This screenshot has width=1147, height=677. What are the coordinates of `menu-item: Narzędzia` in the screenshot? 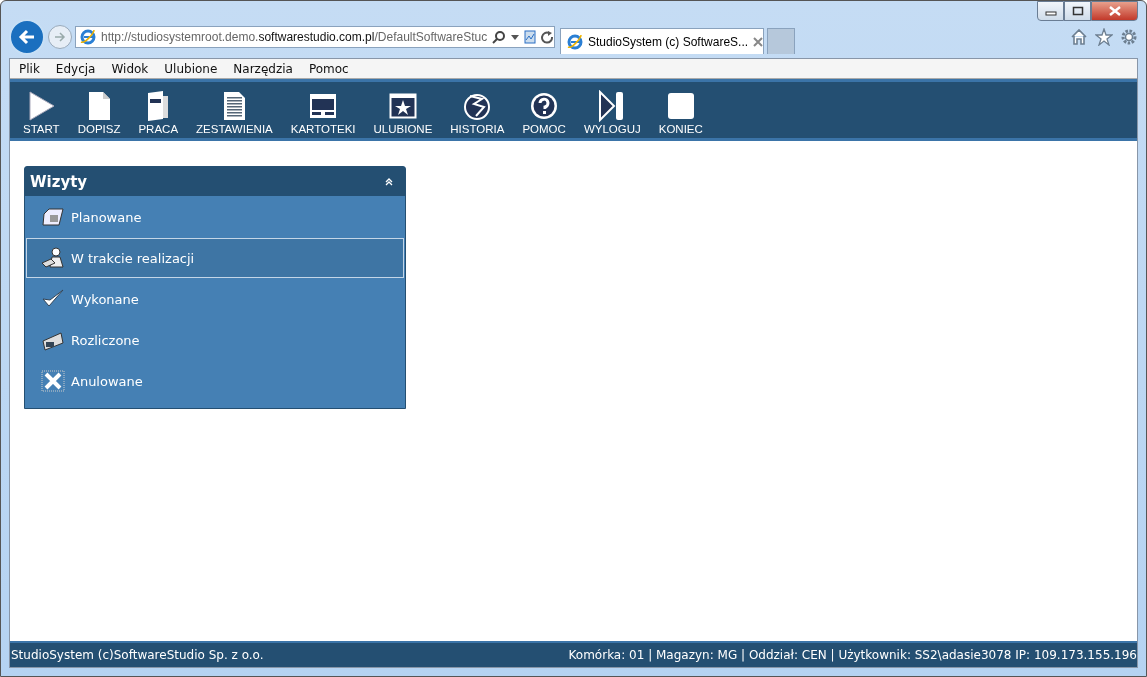 It's located at (263, 68).